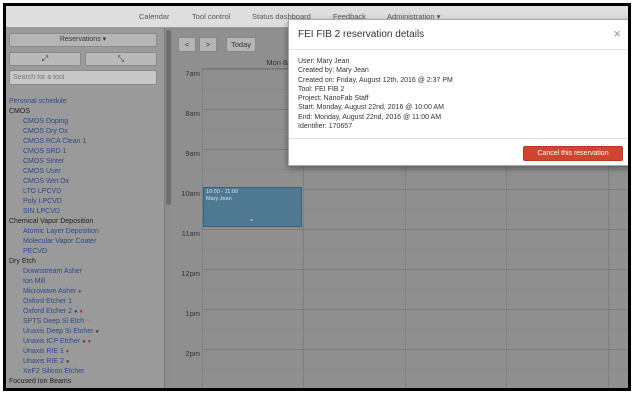  I want to click on collapse-all-button: ⤡, so click(121, 59).